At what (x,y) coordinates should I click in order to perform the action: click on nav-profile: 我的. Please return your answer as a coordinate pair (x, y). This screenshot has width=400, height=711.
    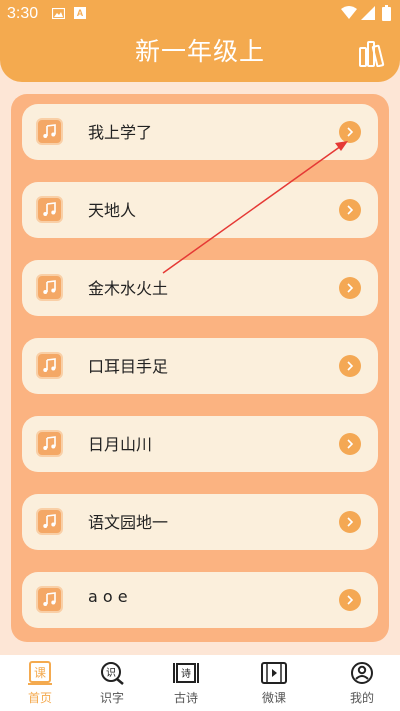
    Looking at the image, I should click on (361, 683).